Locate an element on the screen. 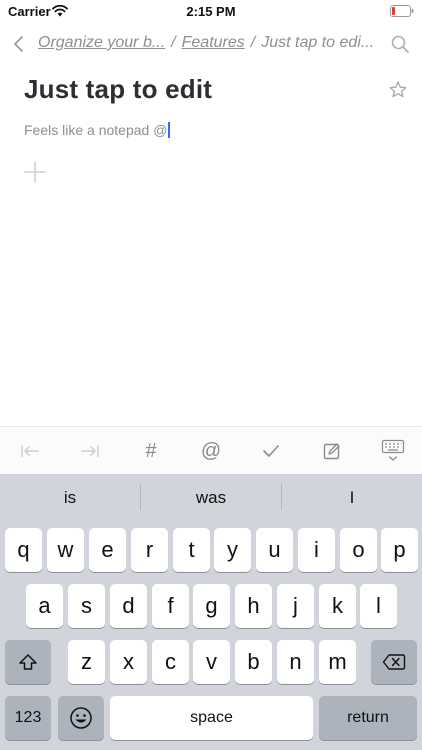 The image size is (422, 750). shift-key is located at coordinates (28, 662).